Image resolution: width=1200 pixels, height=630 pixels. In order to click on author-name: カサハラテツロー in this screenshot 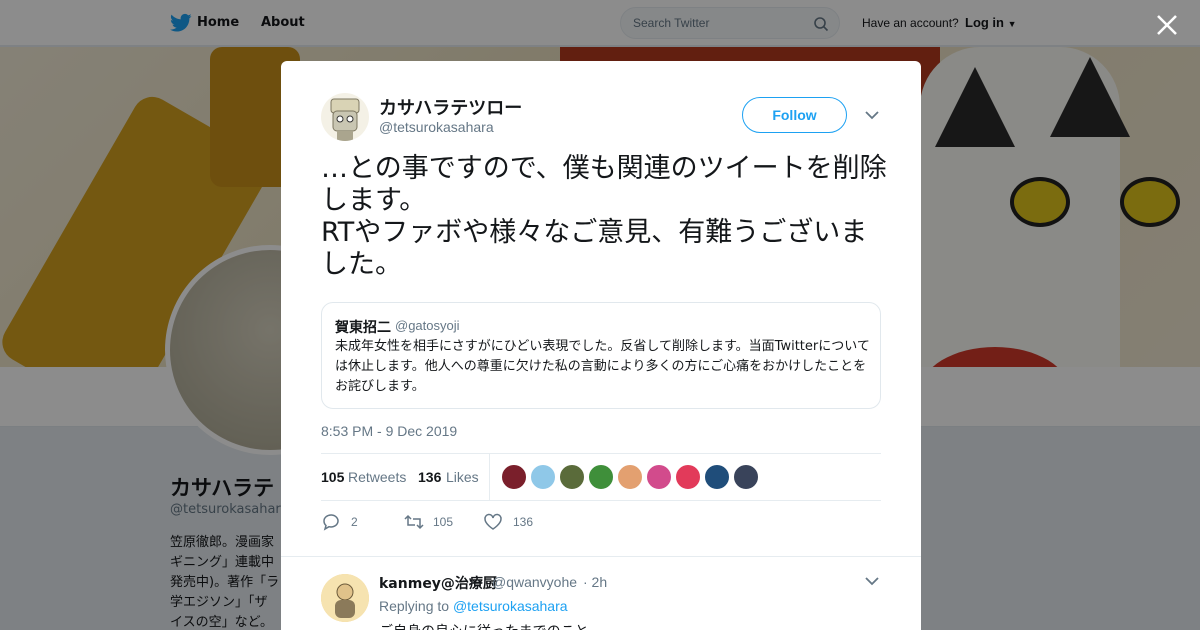, I will do `click(450, 107)`.